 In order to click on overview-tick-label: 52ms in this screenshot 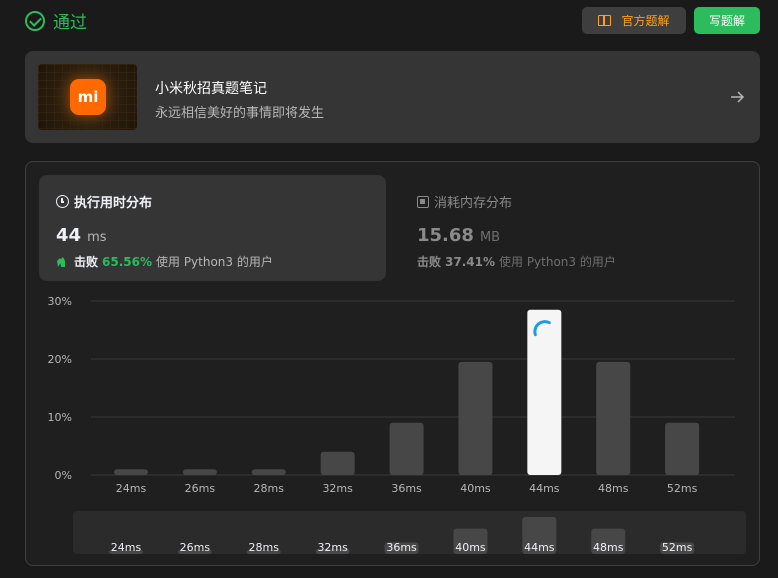, I will do `click(677, 547)`.